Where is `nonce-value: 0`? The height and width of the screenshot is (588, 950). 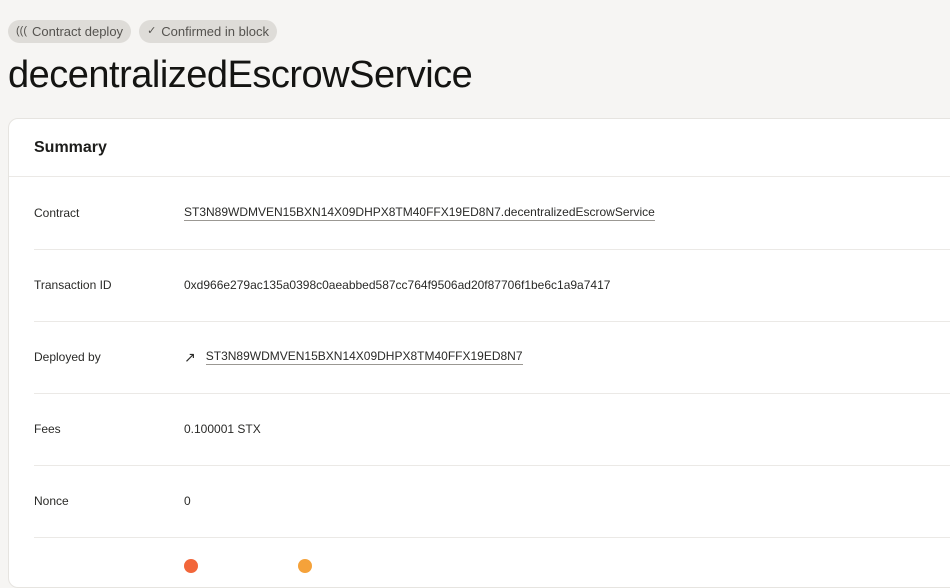 nonce-value: 0 is located at coordinates (187, 501).